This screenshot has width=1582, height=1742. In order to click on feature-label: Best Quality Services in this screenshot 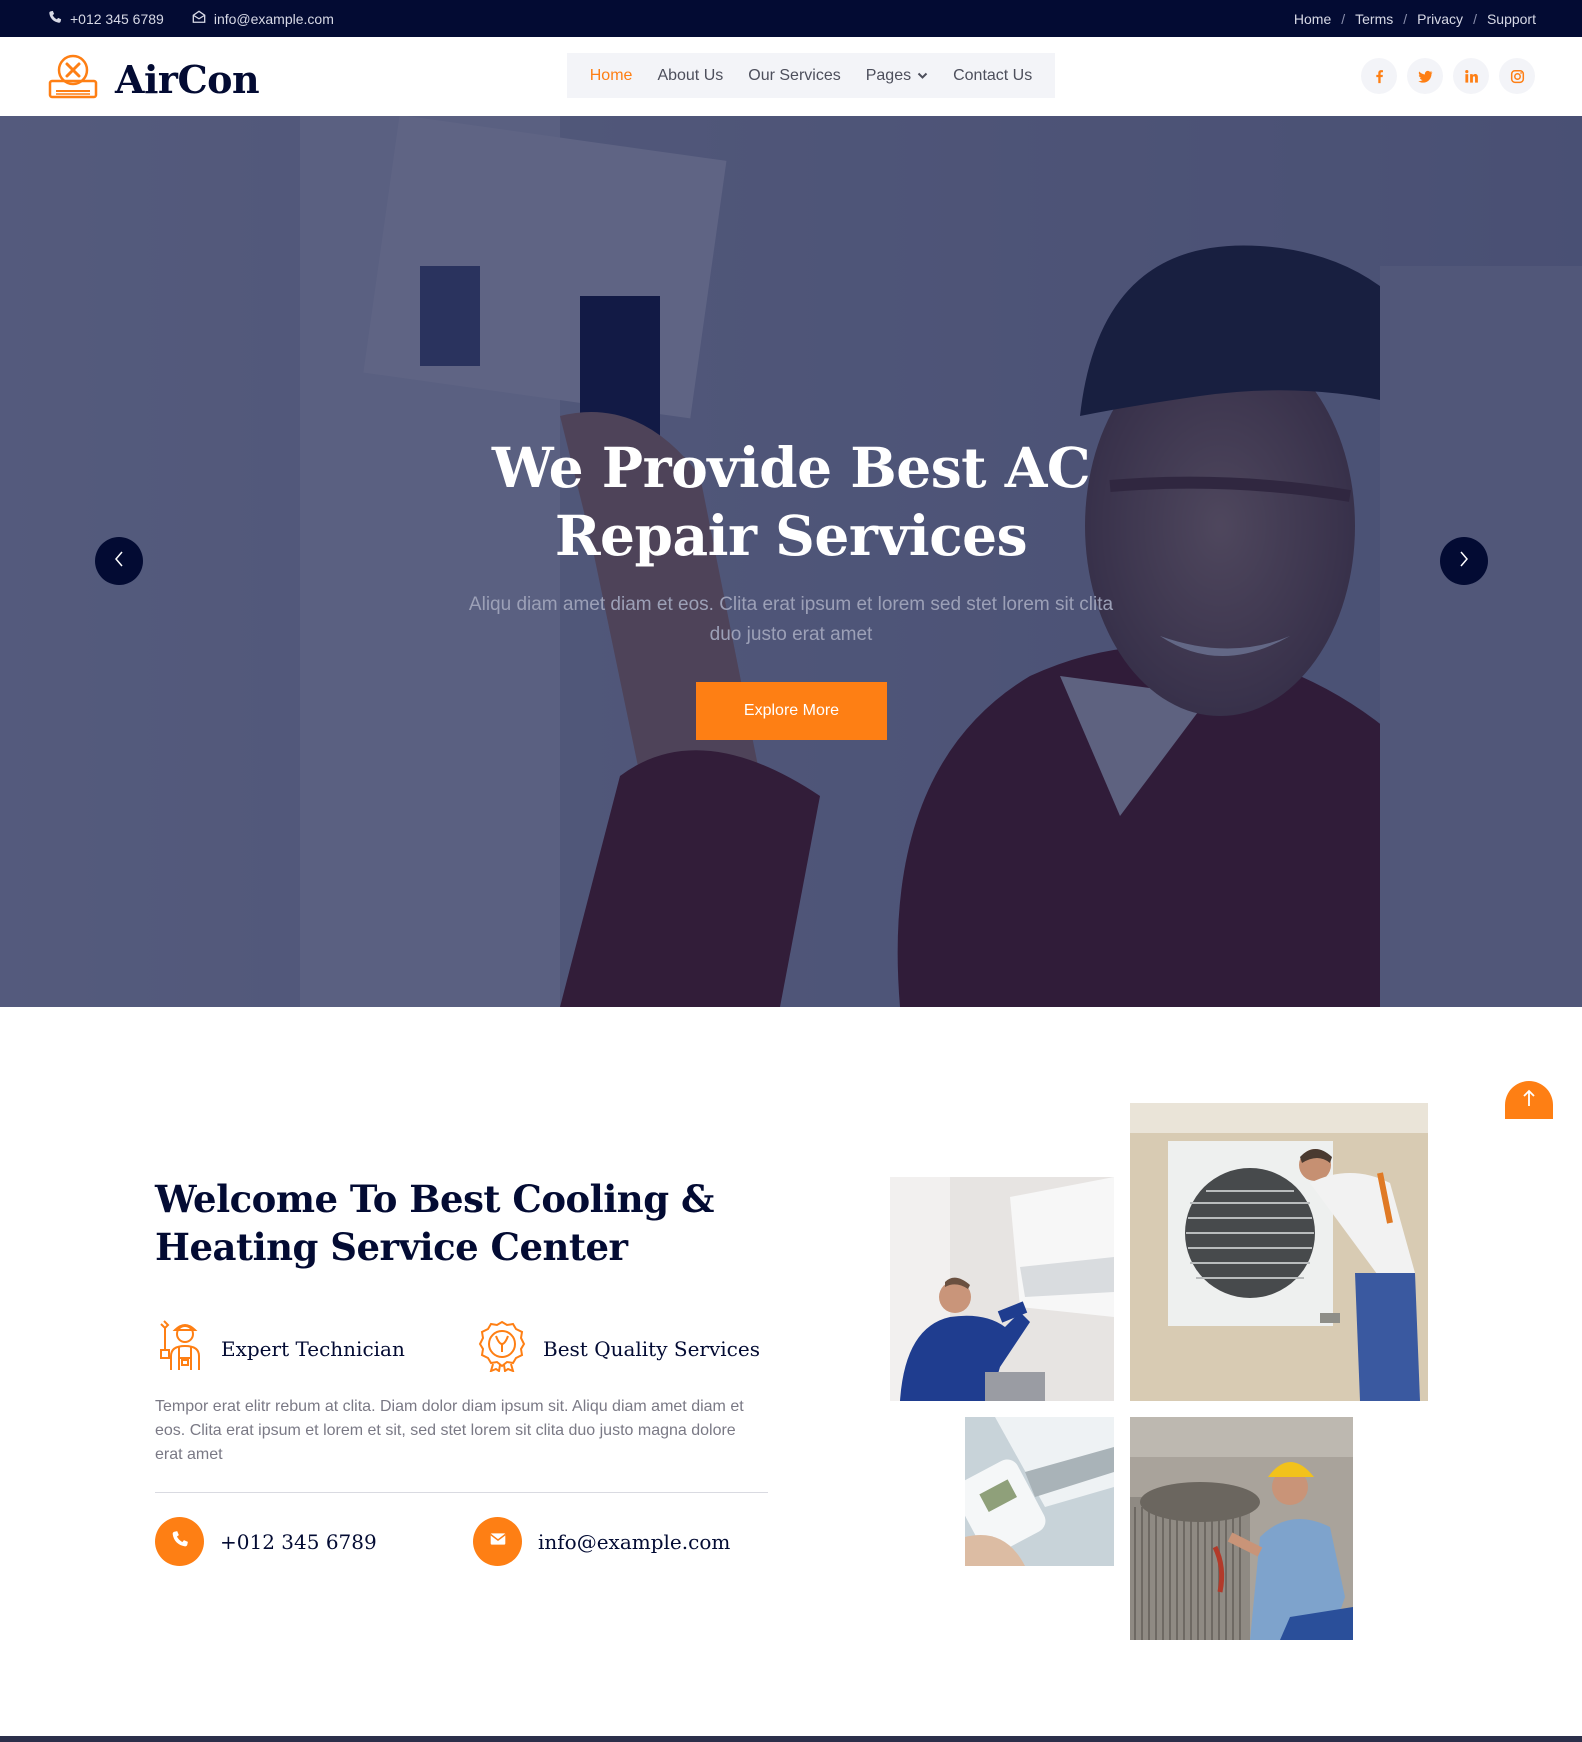, I will do `click(651, 1348)`.